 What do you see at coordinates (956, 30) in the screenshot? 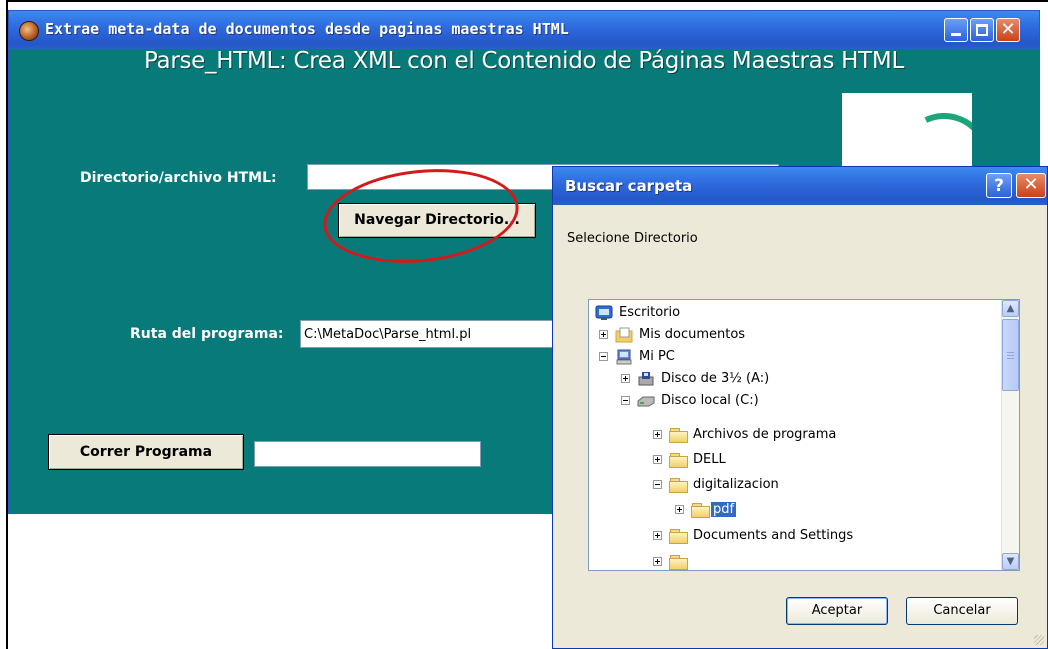
I see `minimize-button` at bounding box center [956, 30].